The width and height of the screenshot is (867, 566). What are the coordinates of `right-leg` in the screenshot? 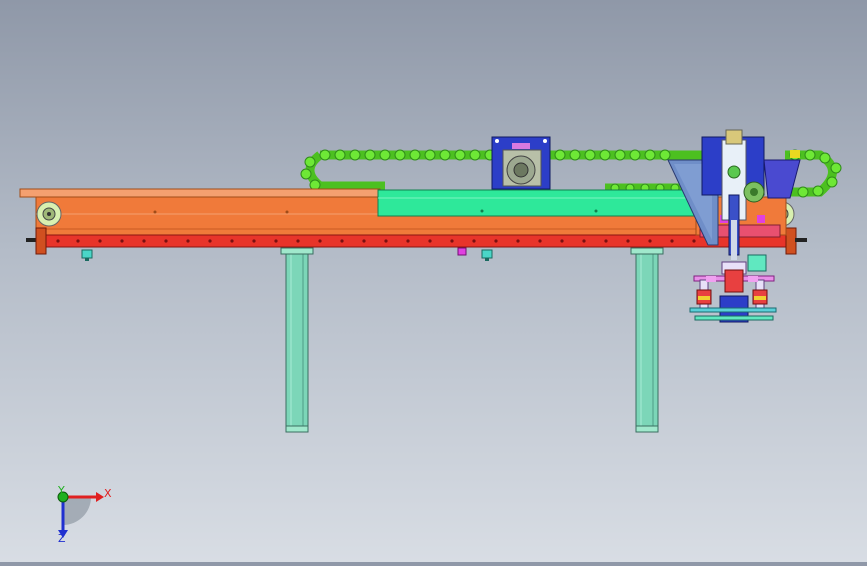 It's located at (647, 340).